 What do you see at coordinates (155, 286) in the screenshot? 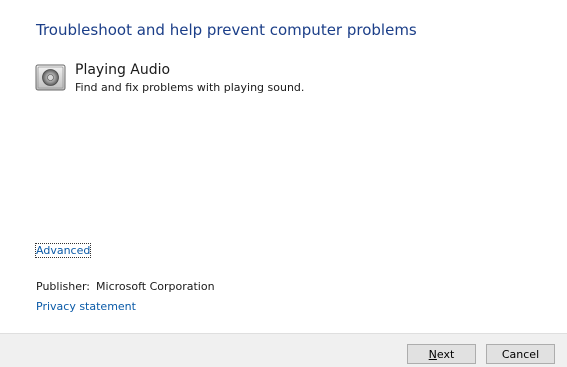
I see `publisher-value: Microsoft Corporation` at bounding box center [155, 286].